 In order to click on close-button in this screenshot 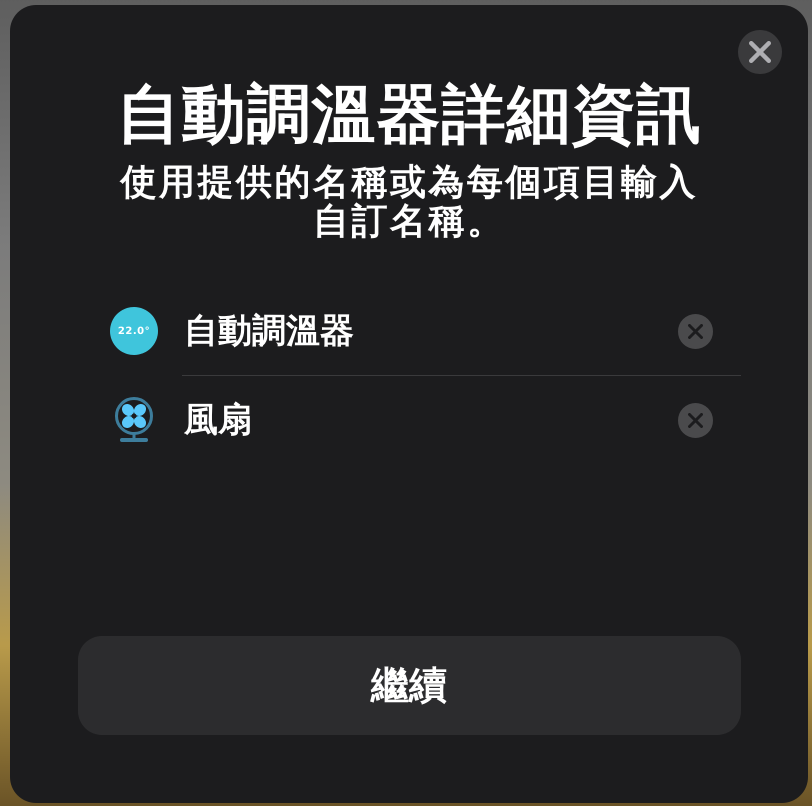, I will do `click(760, 52)`.